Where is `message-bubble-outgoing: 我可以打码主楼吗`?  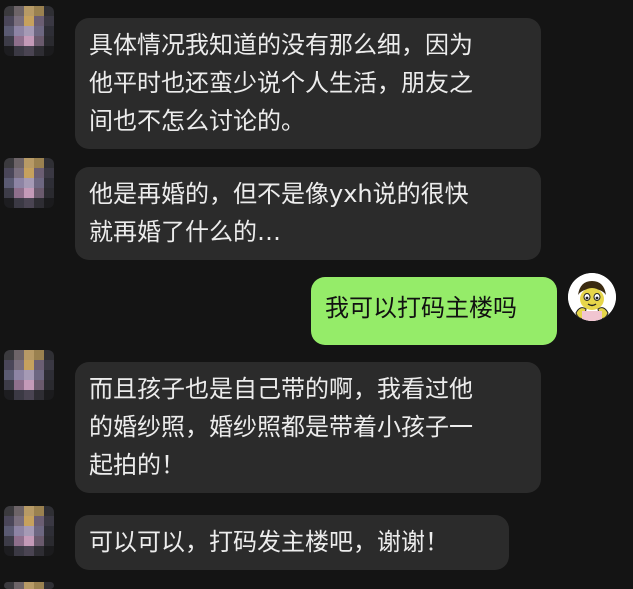 message-bubble-outgoing: 我可以打码主楼吗 is located at coordinates (434, 311).